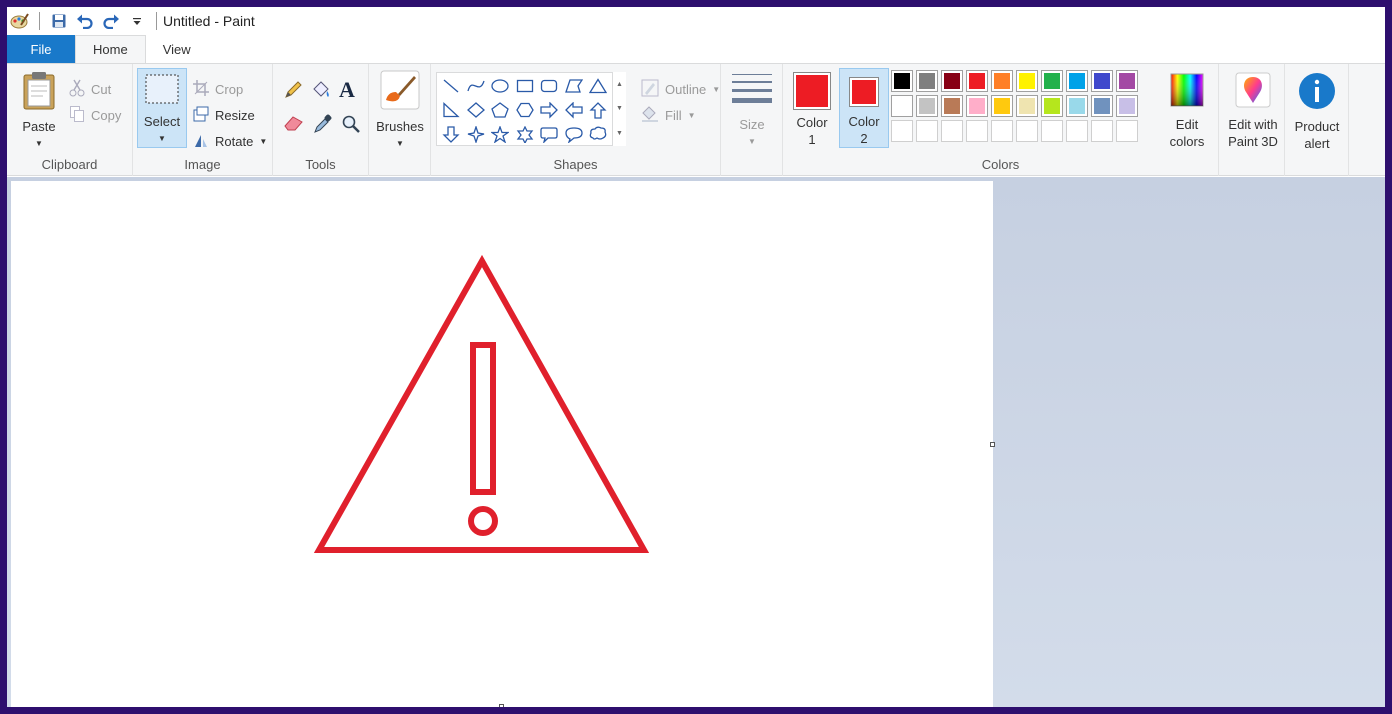 The width and height of the screenshot is (1392, 714). What do you see at coordinates (549, 86) in the screenshot?
I see `shape-rounded-rectangle-icon` at bounding box center [549, 86].